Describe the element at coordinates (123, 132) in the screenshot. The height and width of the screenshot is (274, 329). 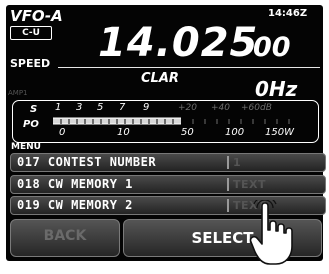
I see `po-scale-label: 10` at that location.